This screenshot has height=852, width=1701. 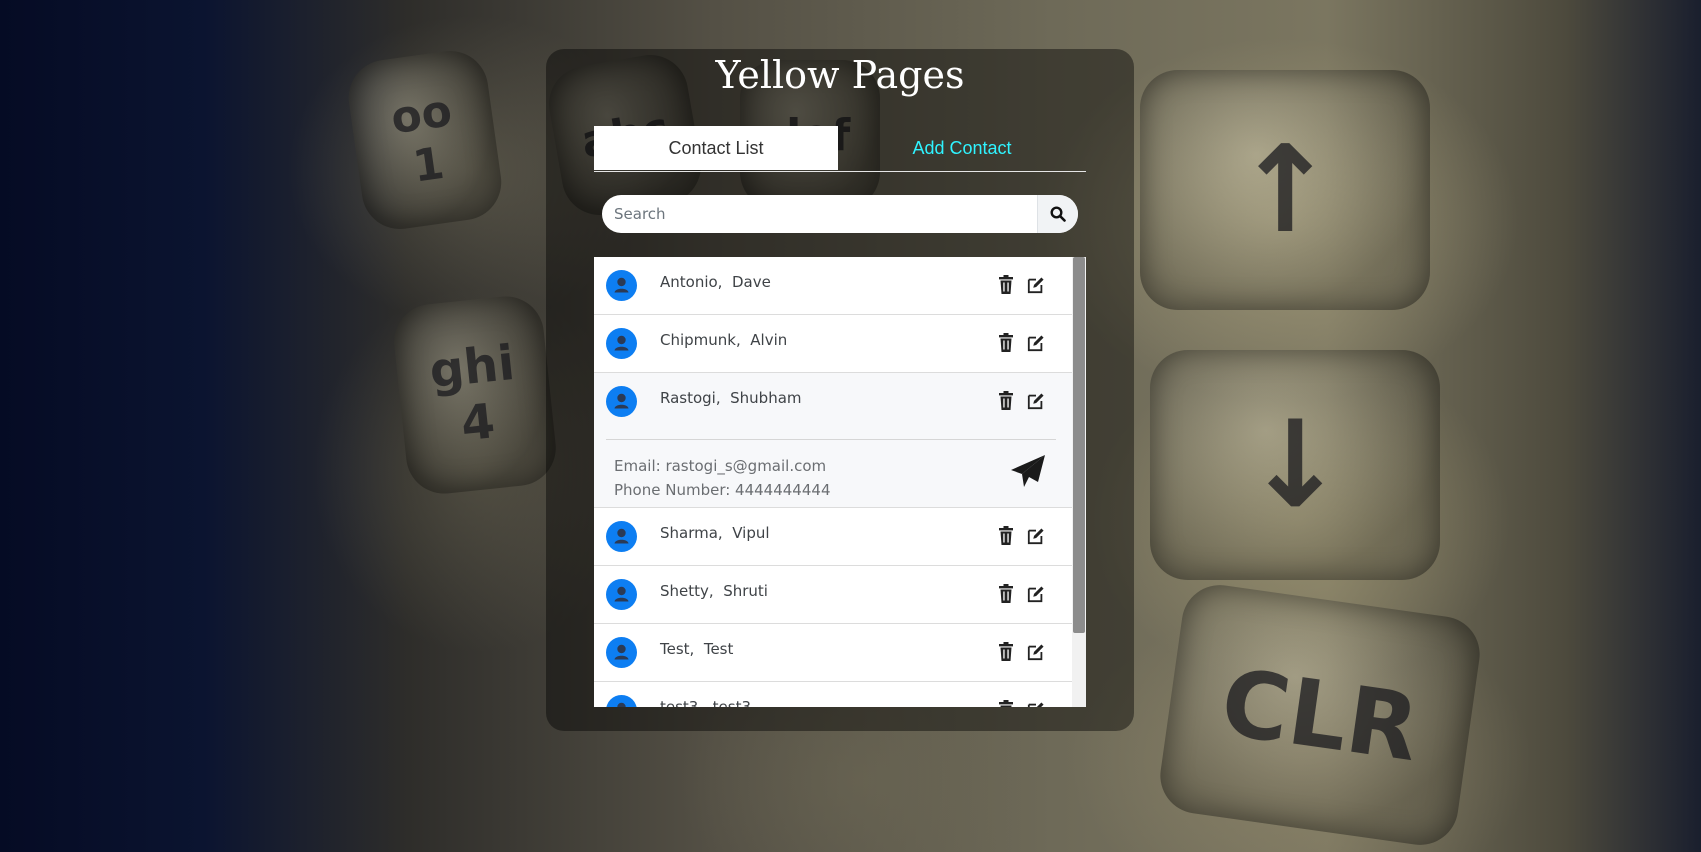 What do you see at coordinates (715, 282) in the screenshot?
I see `contact-name: Antonio, Dave` at bounding box center [715, 282].